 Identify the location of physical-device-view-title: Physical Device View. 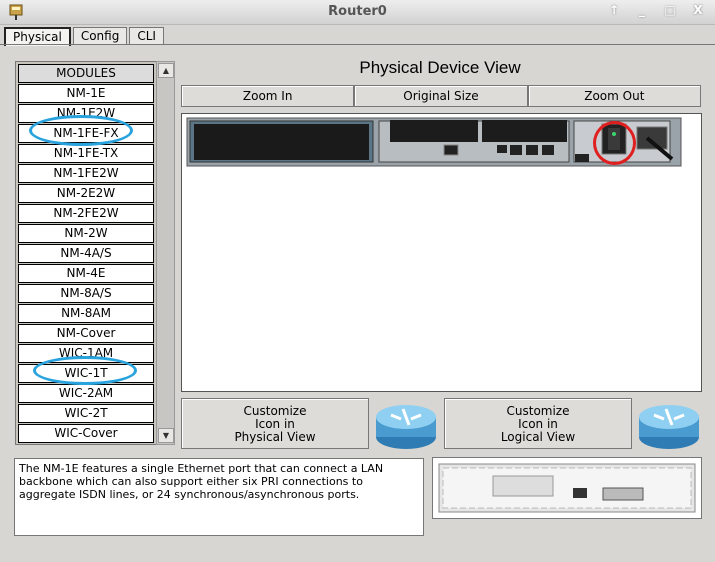
(440, 67).